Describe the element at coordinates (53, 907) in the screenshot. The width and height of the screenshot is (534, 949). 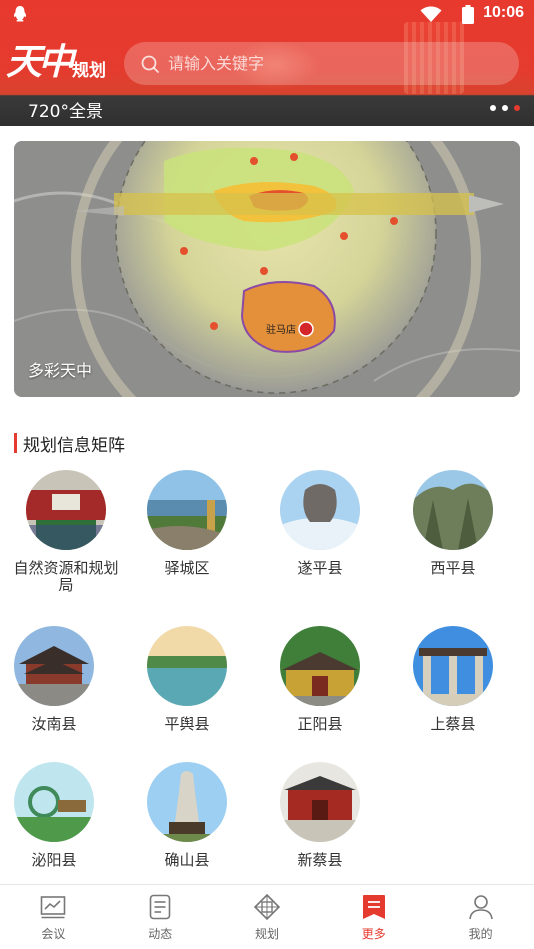
I see `chart-monitor-icon` at that location.